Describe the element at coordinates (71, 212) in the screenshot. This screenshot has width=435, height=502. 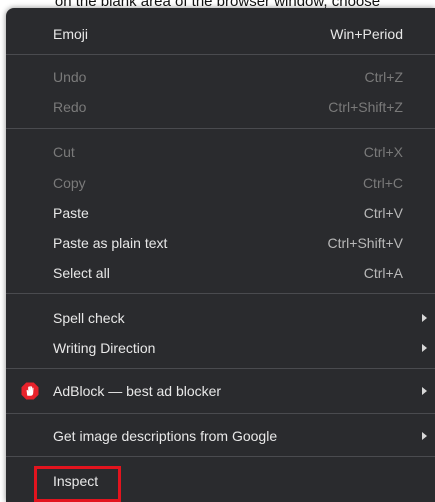
I see `menu-item-label: Paste` at that location.